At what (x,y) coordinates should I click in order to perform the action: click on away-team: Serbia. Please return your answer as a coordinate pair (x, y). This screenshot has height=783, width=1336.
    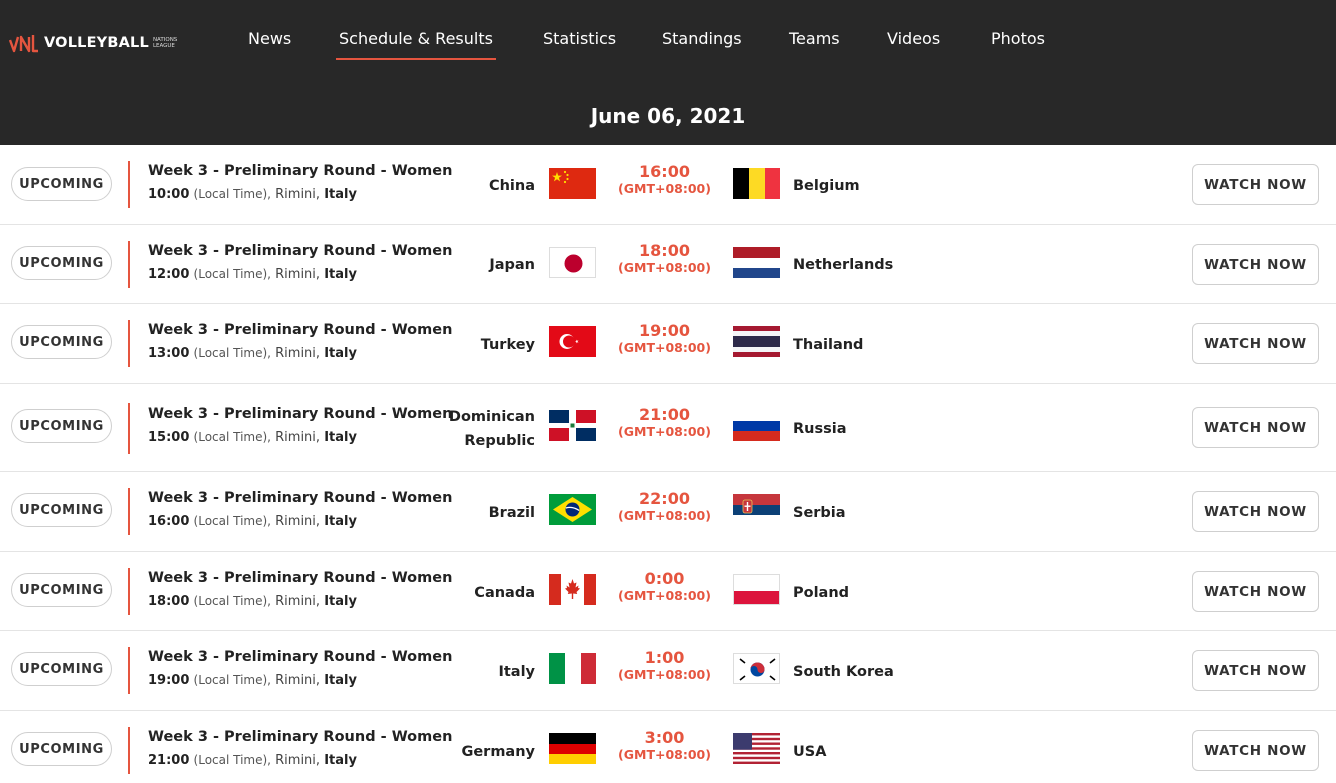
    Looking at the image, I should click on (819, 513).